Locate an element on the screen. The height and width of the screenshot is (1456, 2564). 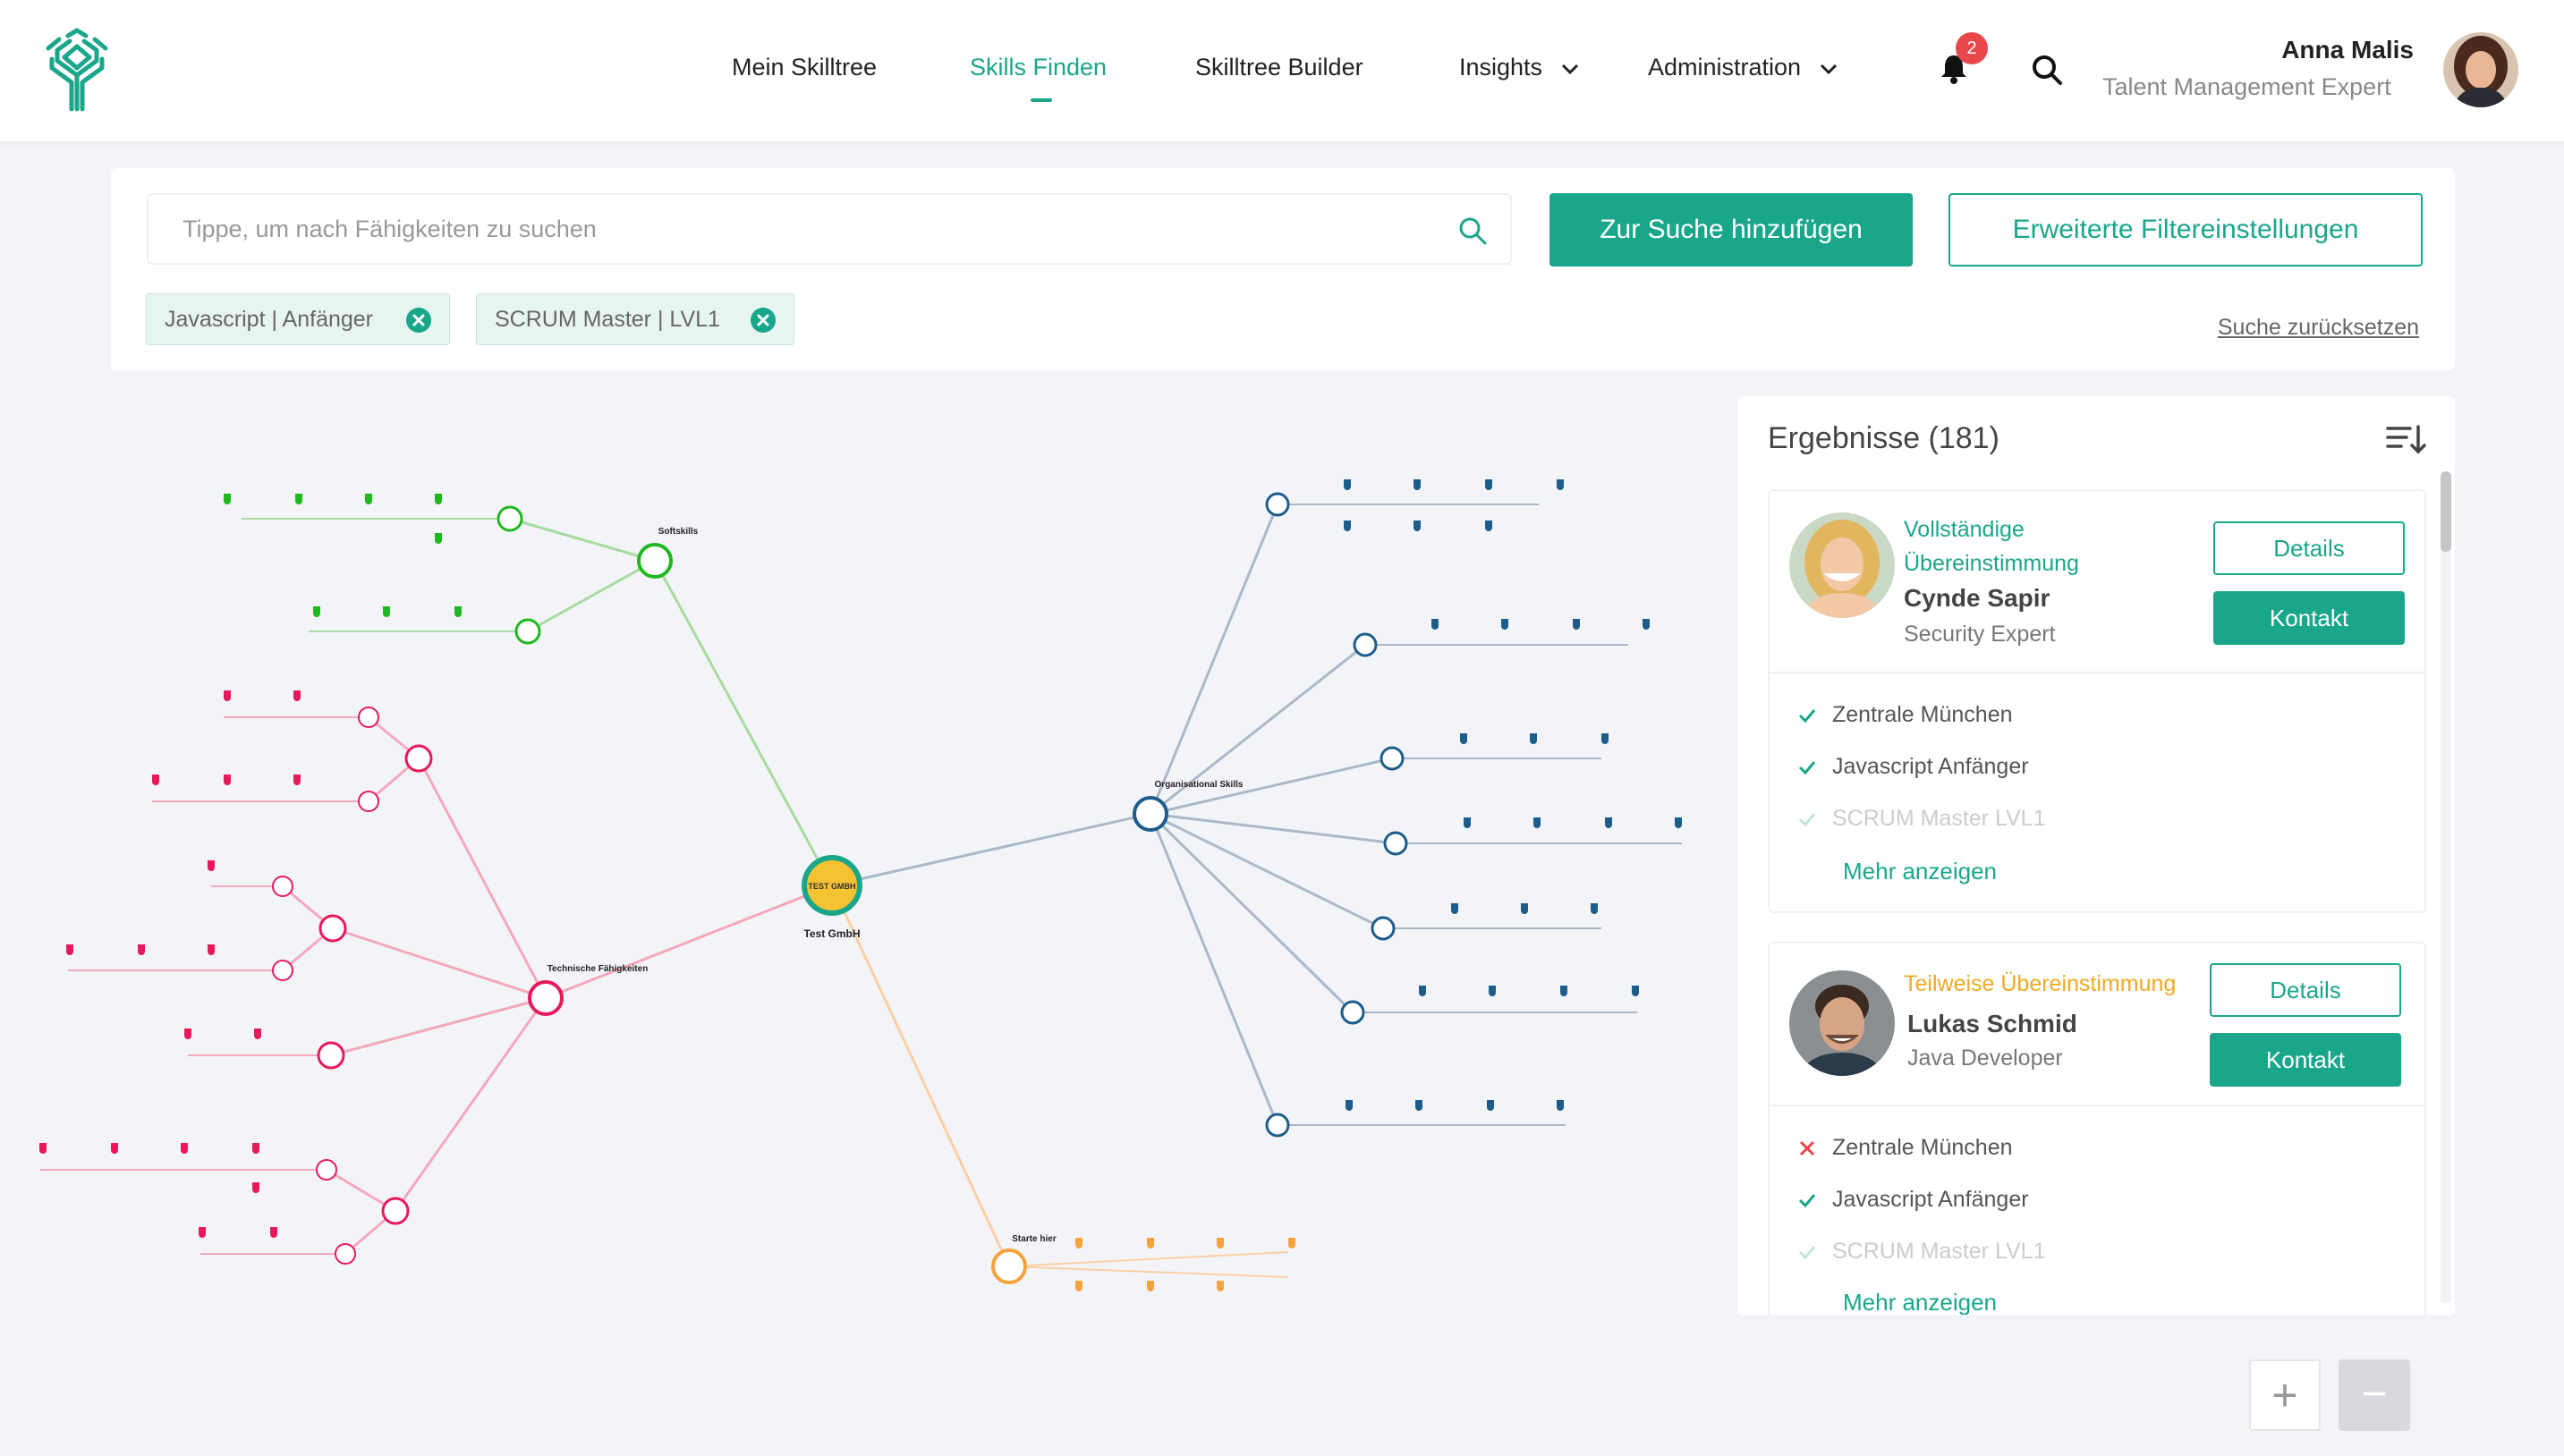
nav-skills-finden: Skills Finden is located at coordinates (1038, 67).